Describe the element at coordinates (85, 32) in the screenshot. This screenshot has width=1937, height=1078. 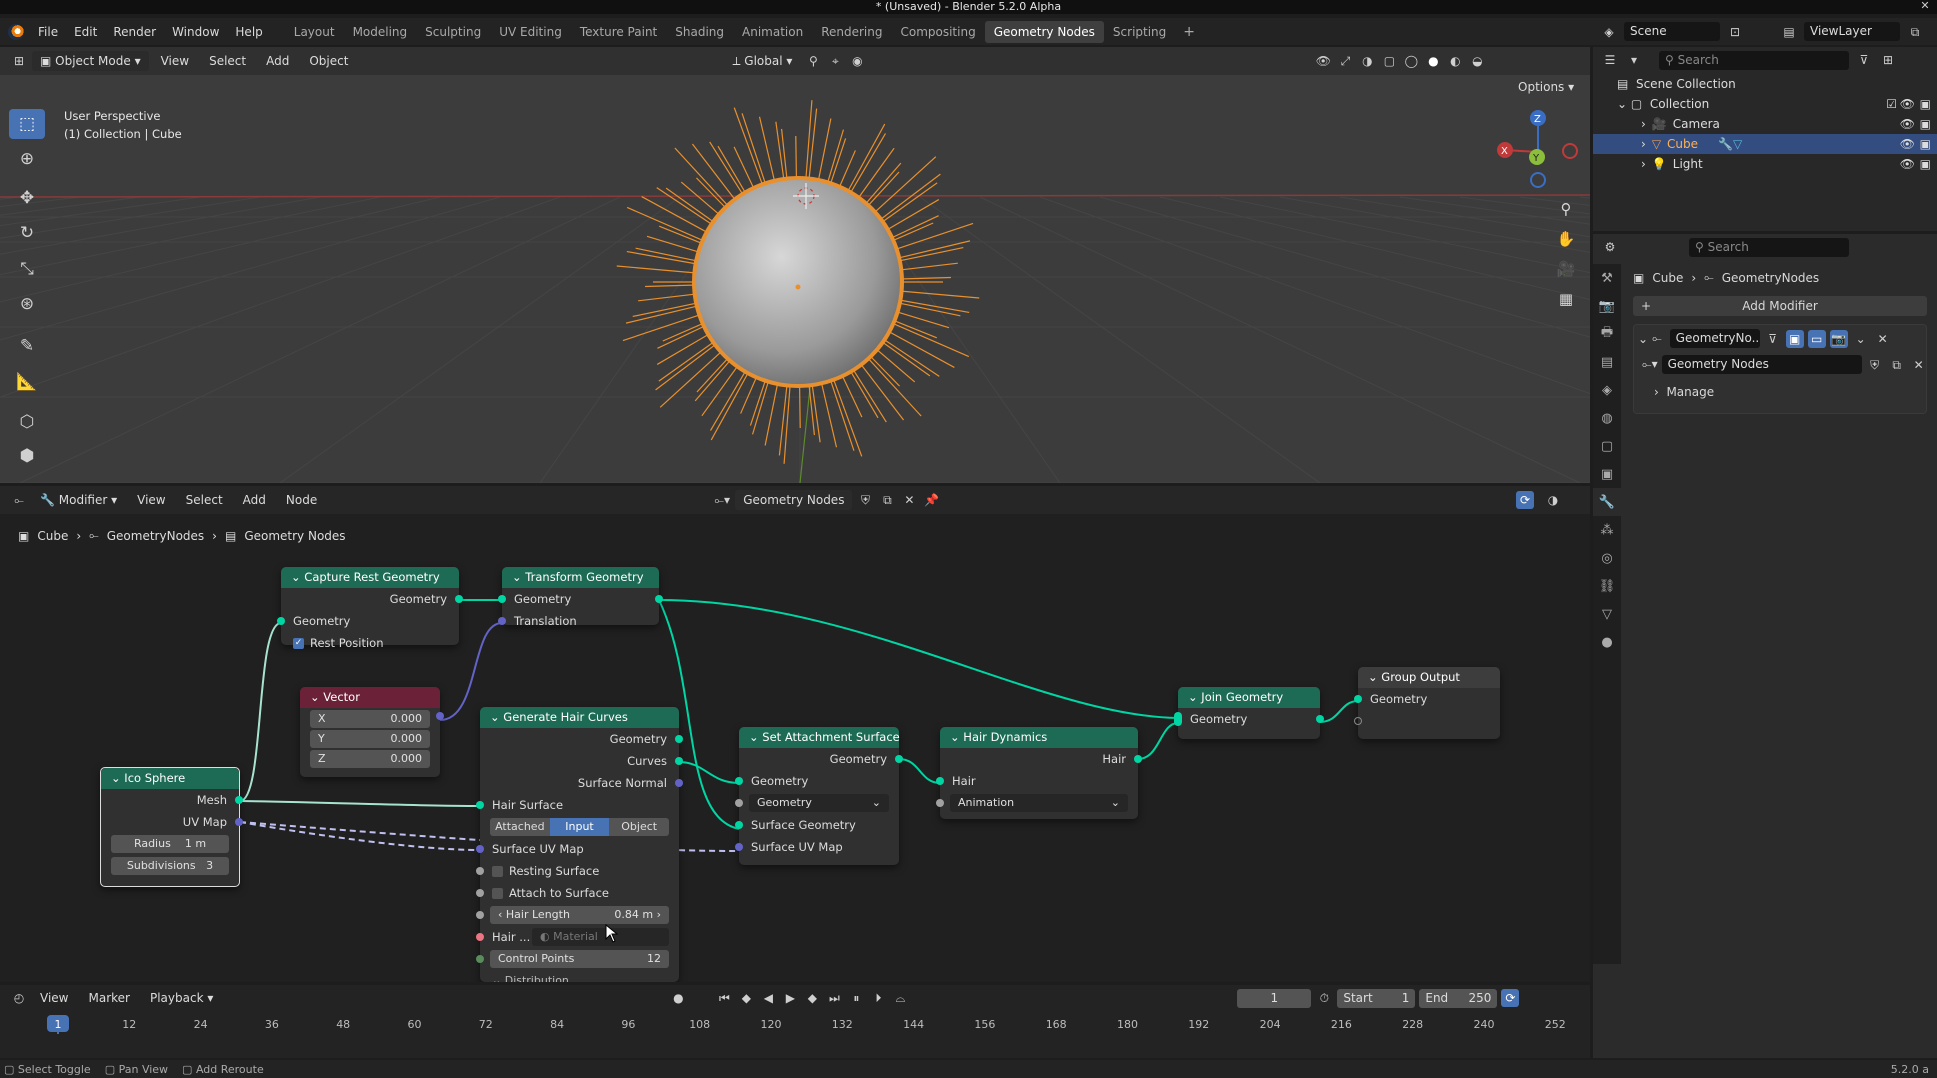
I see `menu-edit: Edit` at that location.